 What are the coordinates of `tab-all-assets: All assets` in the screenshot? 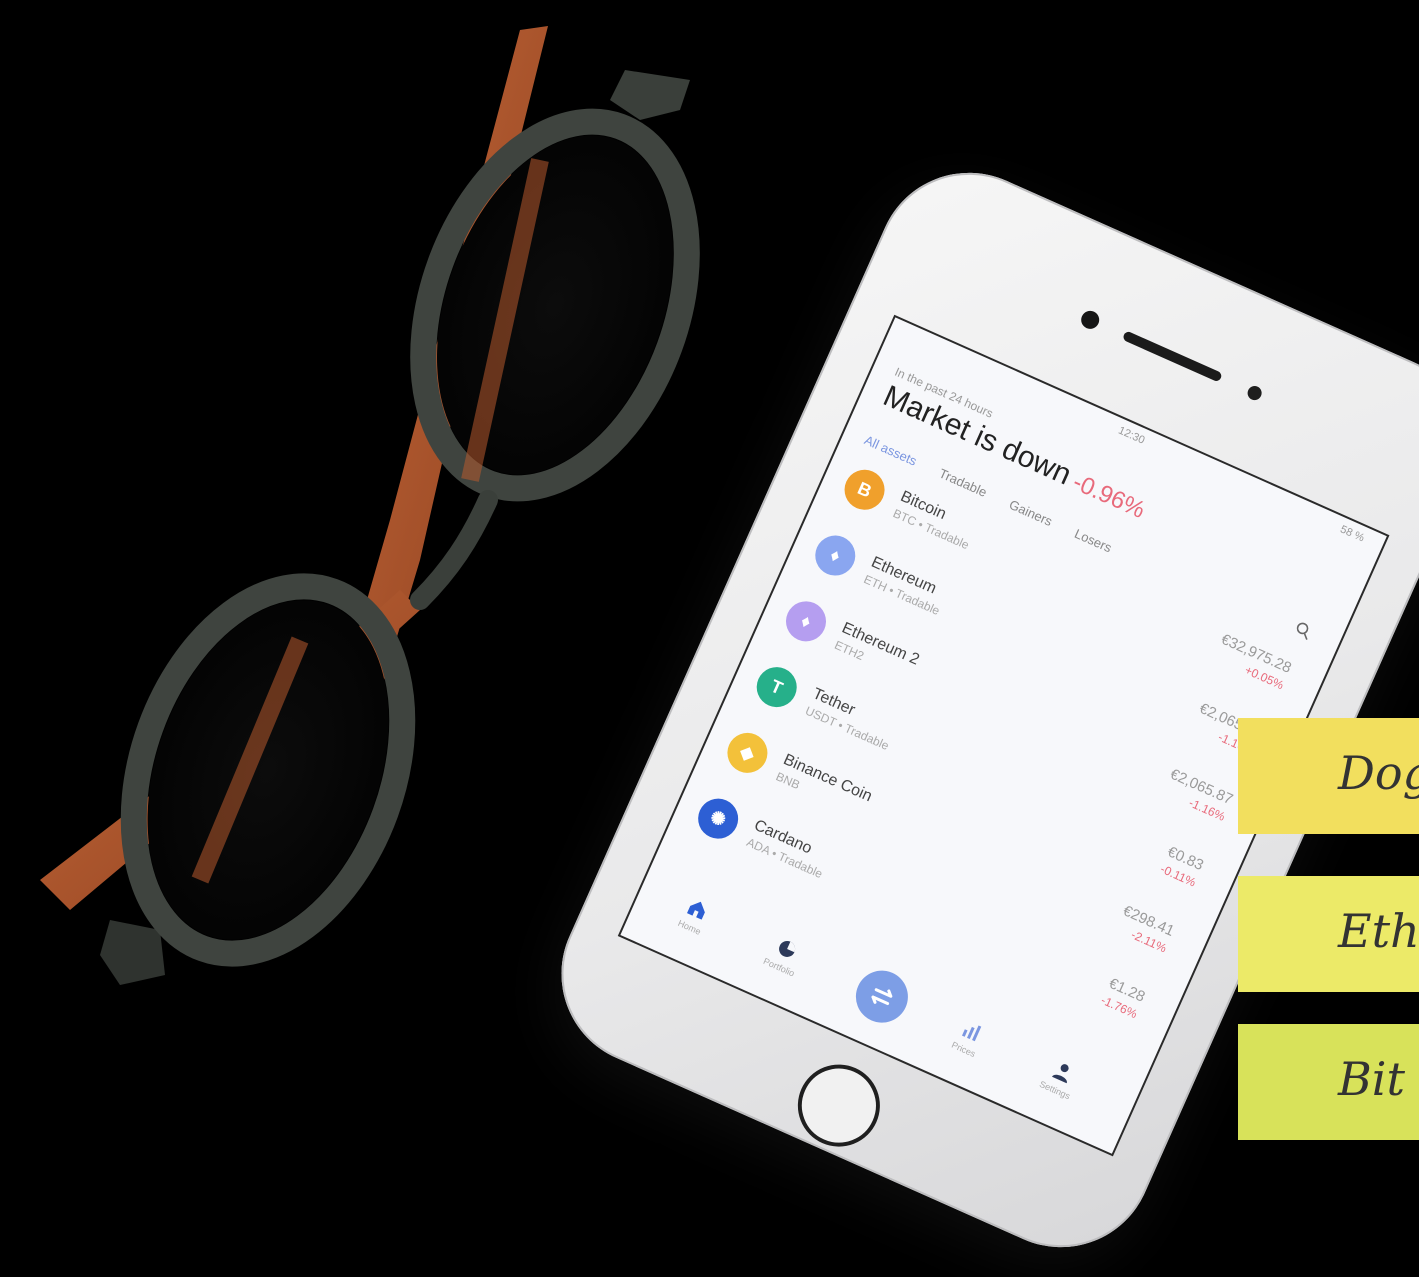 It's located at (890, 450).